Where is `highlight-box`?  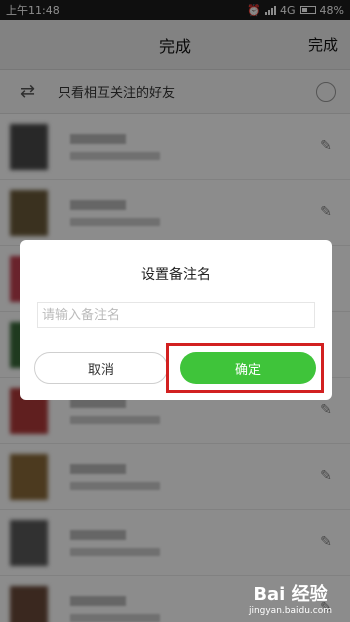
highlight-box is located at coordinates (245, 368).